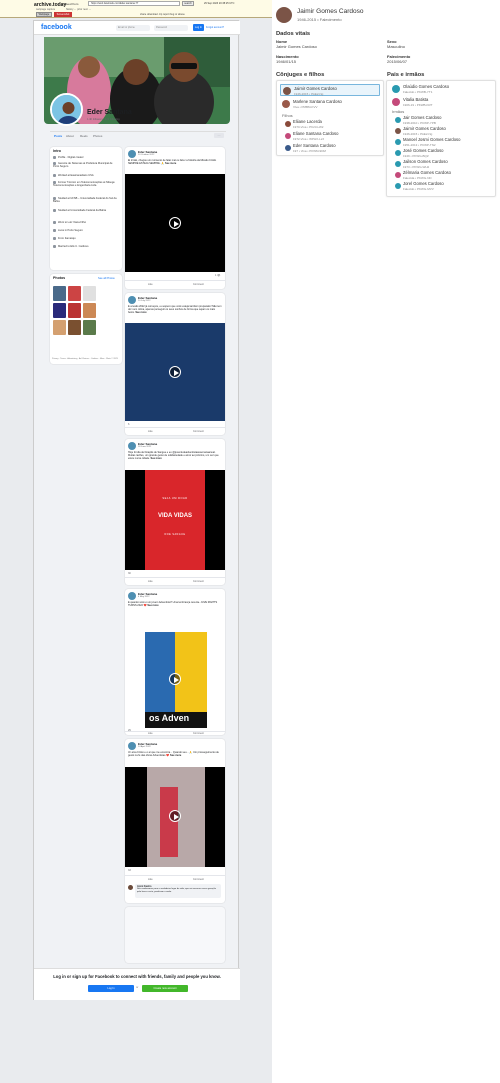 The height and width of the screenshot is (1083, 500). I want to click on screenshot-tab: Screenshot, so click(63, 14).